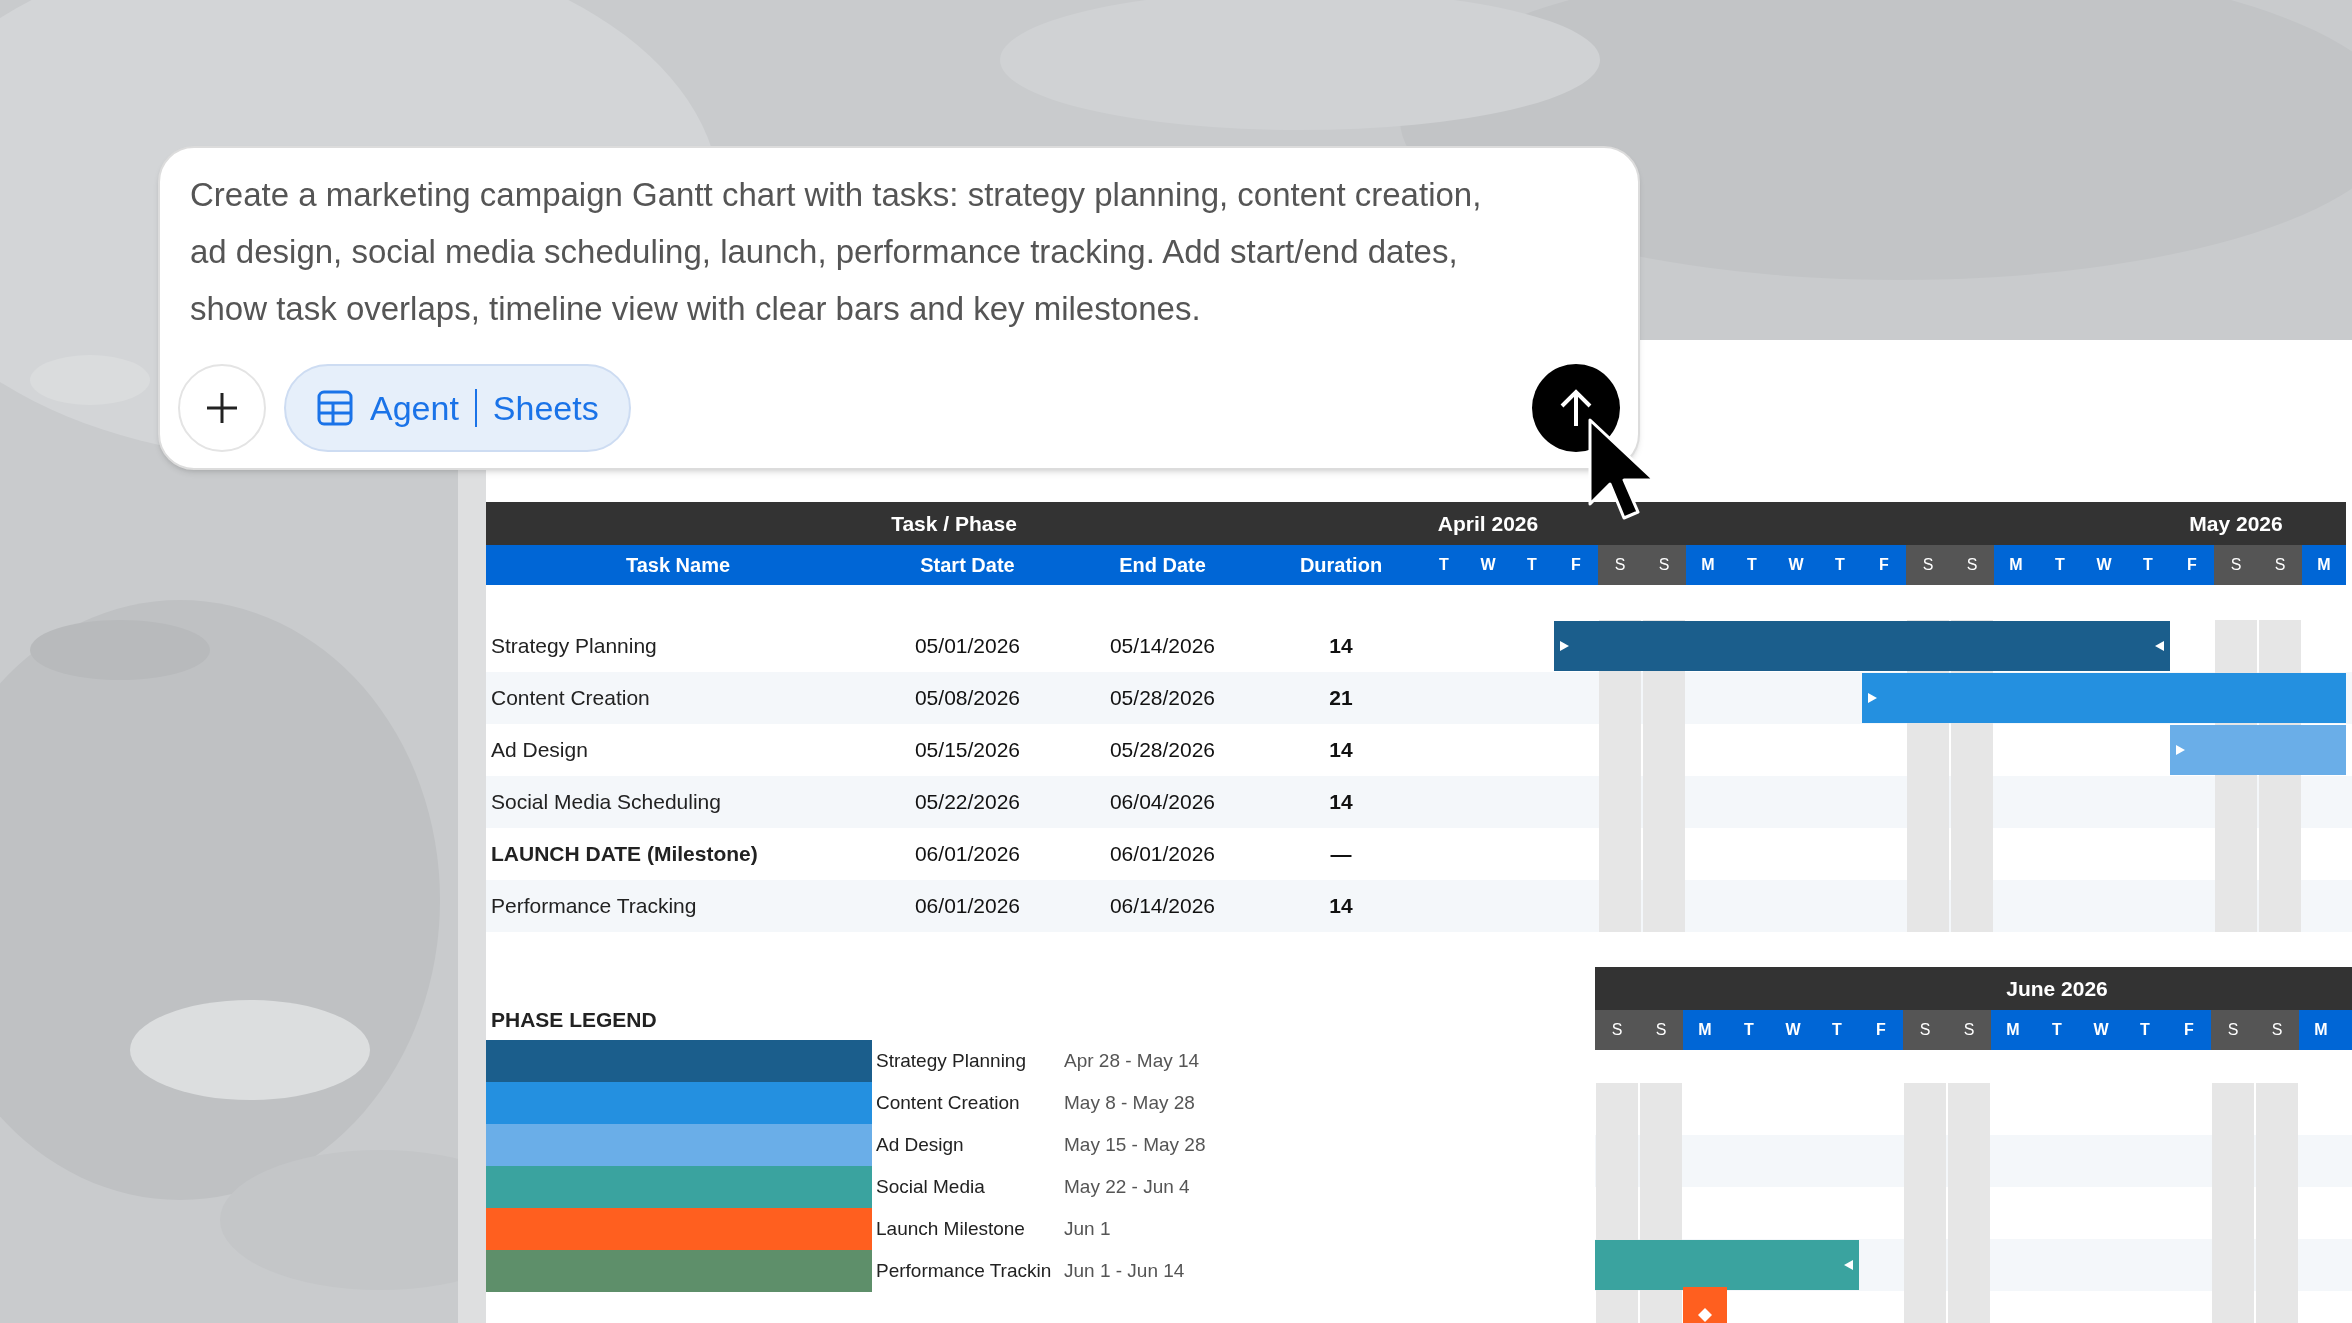  What do you see at coordinates (1127, 1186) in the screenshot?
I see `legend-dates: May 22 - Jun 4` at bounding box center [1127, 1186].